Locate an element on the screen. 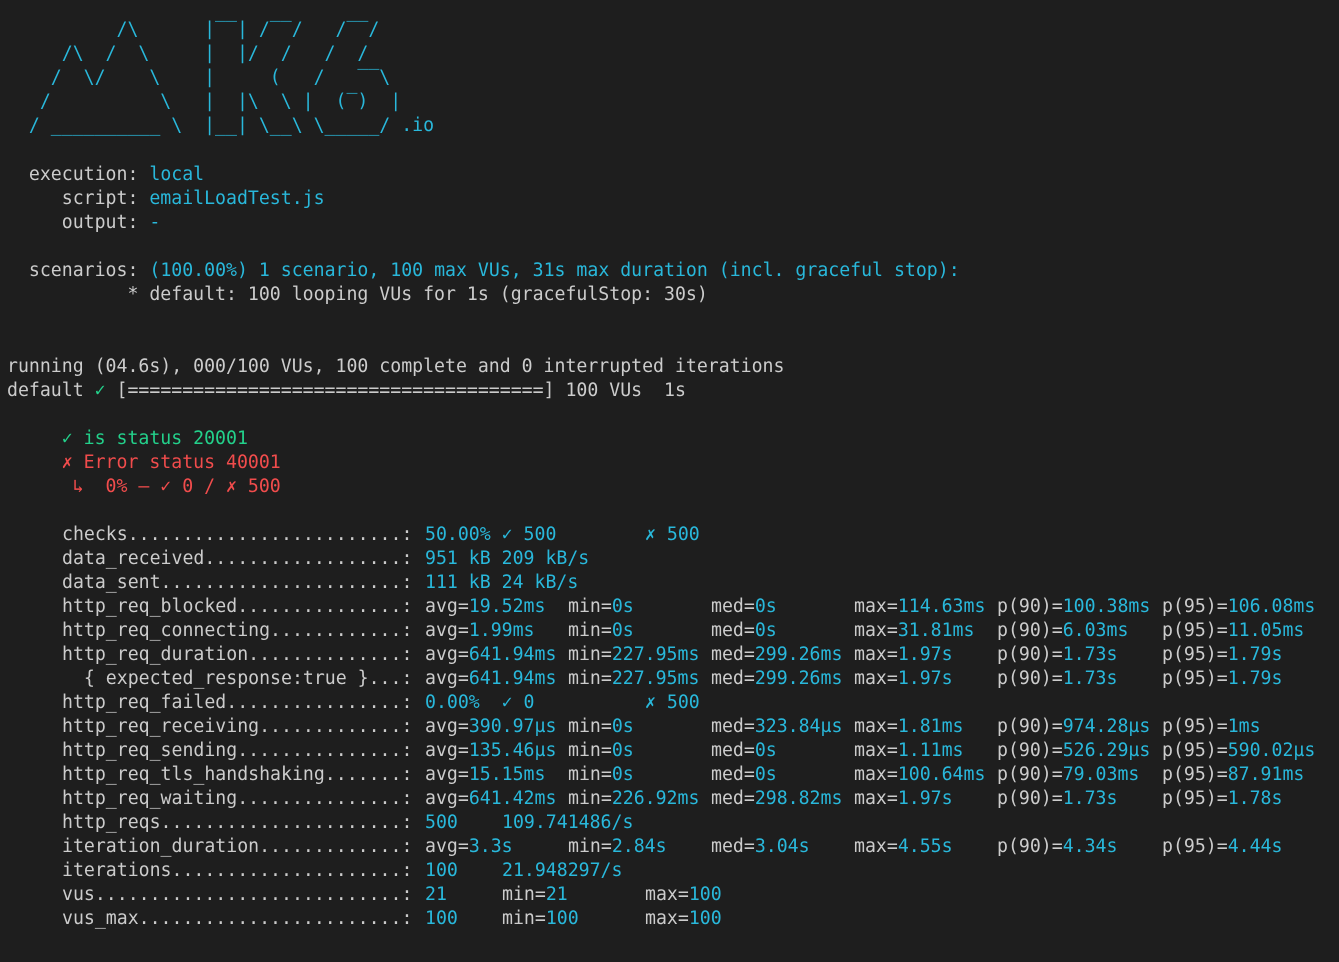 This screenshot has height=962, width=1339. metric-name: http_req_duration..............: is located at coordinates (237, 654).